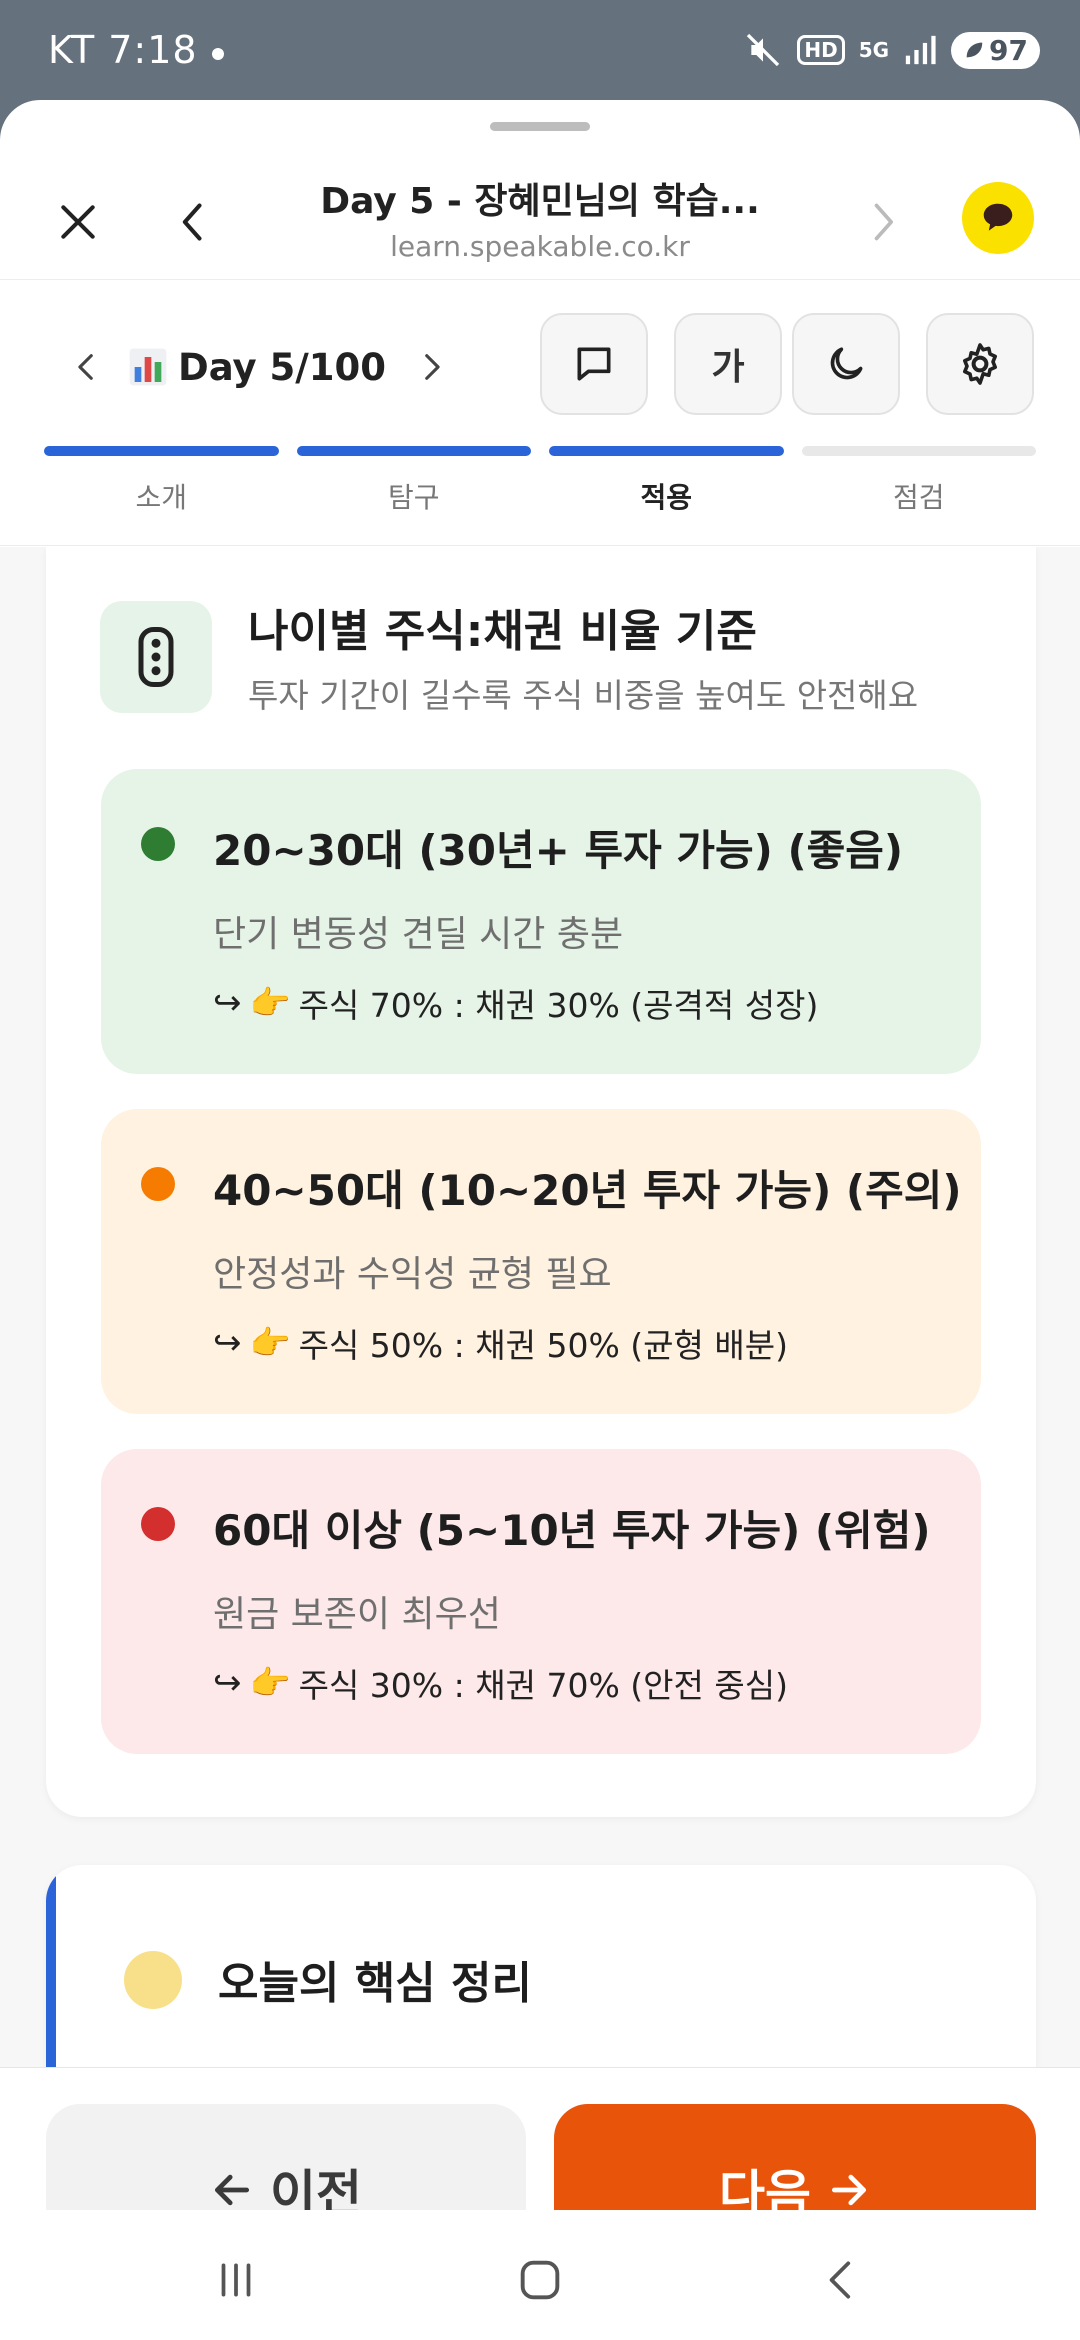 Image resolution: width=1080 pixels, height=2340 pixels. I want to click on progress-step-apply: 적용, so click(666, 481).